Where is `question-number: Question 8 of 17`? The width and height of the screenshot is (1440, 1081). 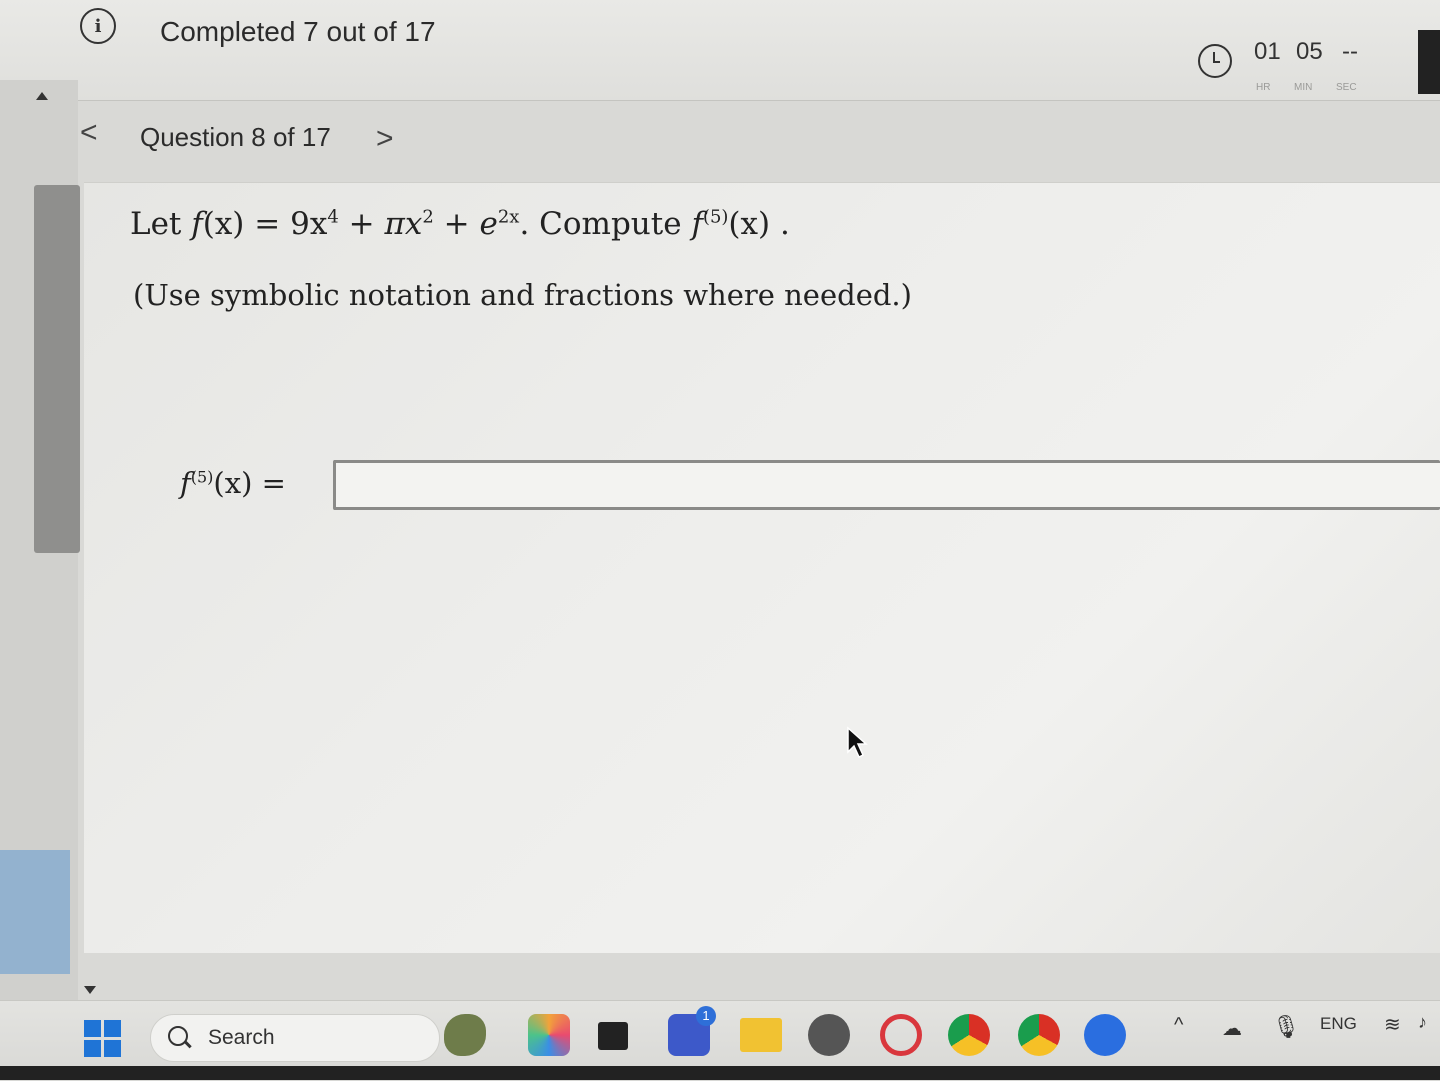 question-number: Question 8 of 17 is located at coordinates (235, 137).